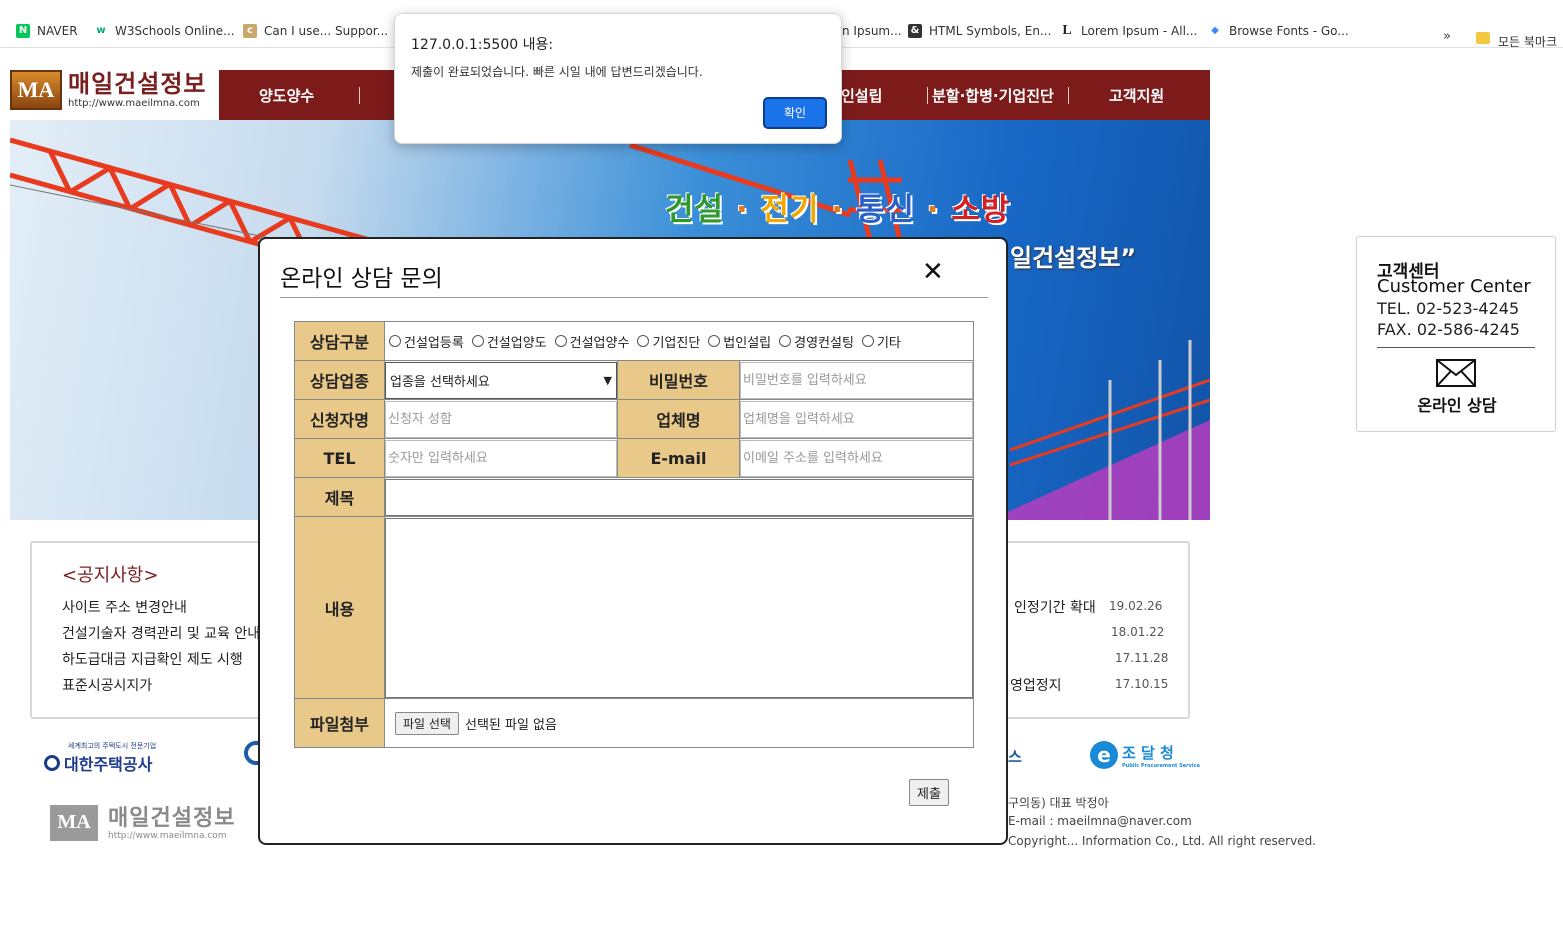 The height and width of the screenshot is (940, 1563). Describe the element at coordinates (1527, 41) in the screenshot. I see `all-bookmarks-folder: 모든 북마크` at that location.